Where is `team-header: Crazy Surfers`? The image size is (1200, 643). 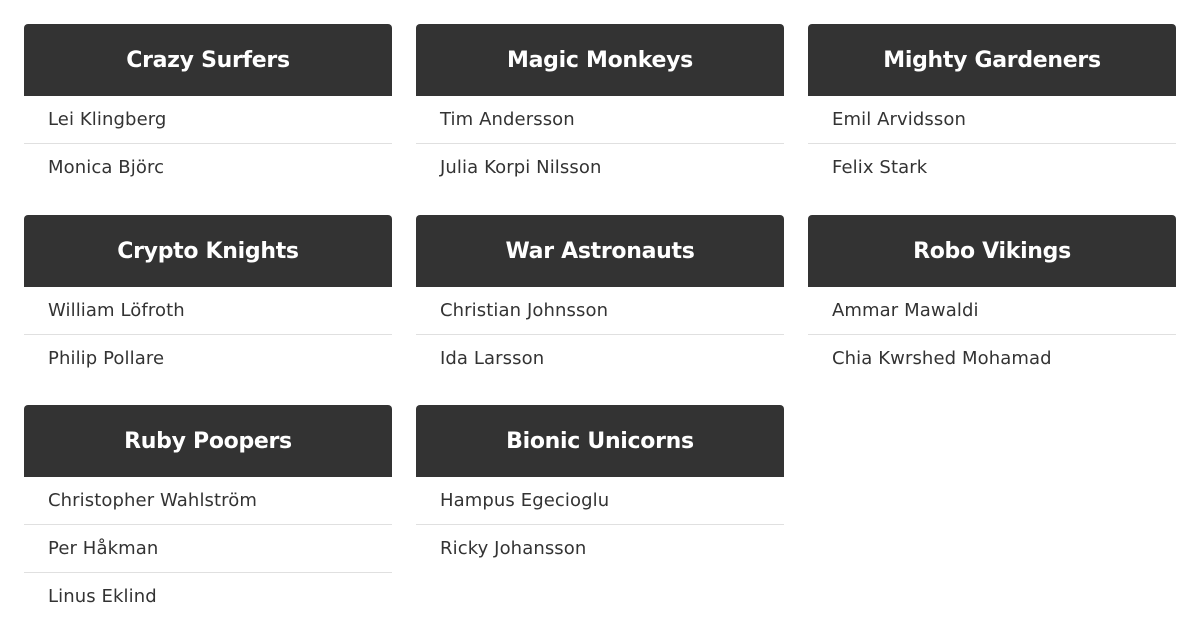 team-header: Crazy Surfers is located at coordinates (208, 60).